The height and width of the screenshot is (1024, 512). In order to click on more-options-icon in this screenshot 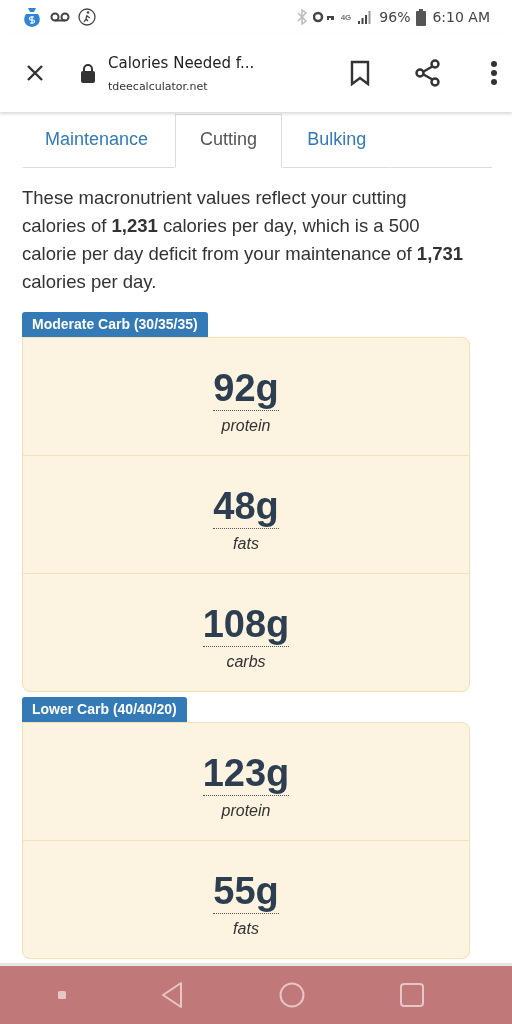, I will do `click(494, 73)`.